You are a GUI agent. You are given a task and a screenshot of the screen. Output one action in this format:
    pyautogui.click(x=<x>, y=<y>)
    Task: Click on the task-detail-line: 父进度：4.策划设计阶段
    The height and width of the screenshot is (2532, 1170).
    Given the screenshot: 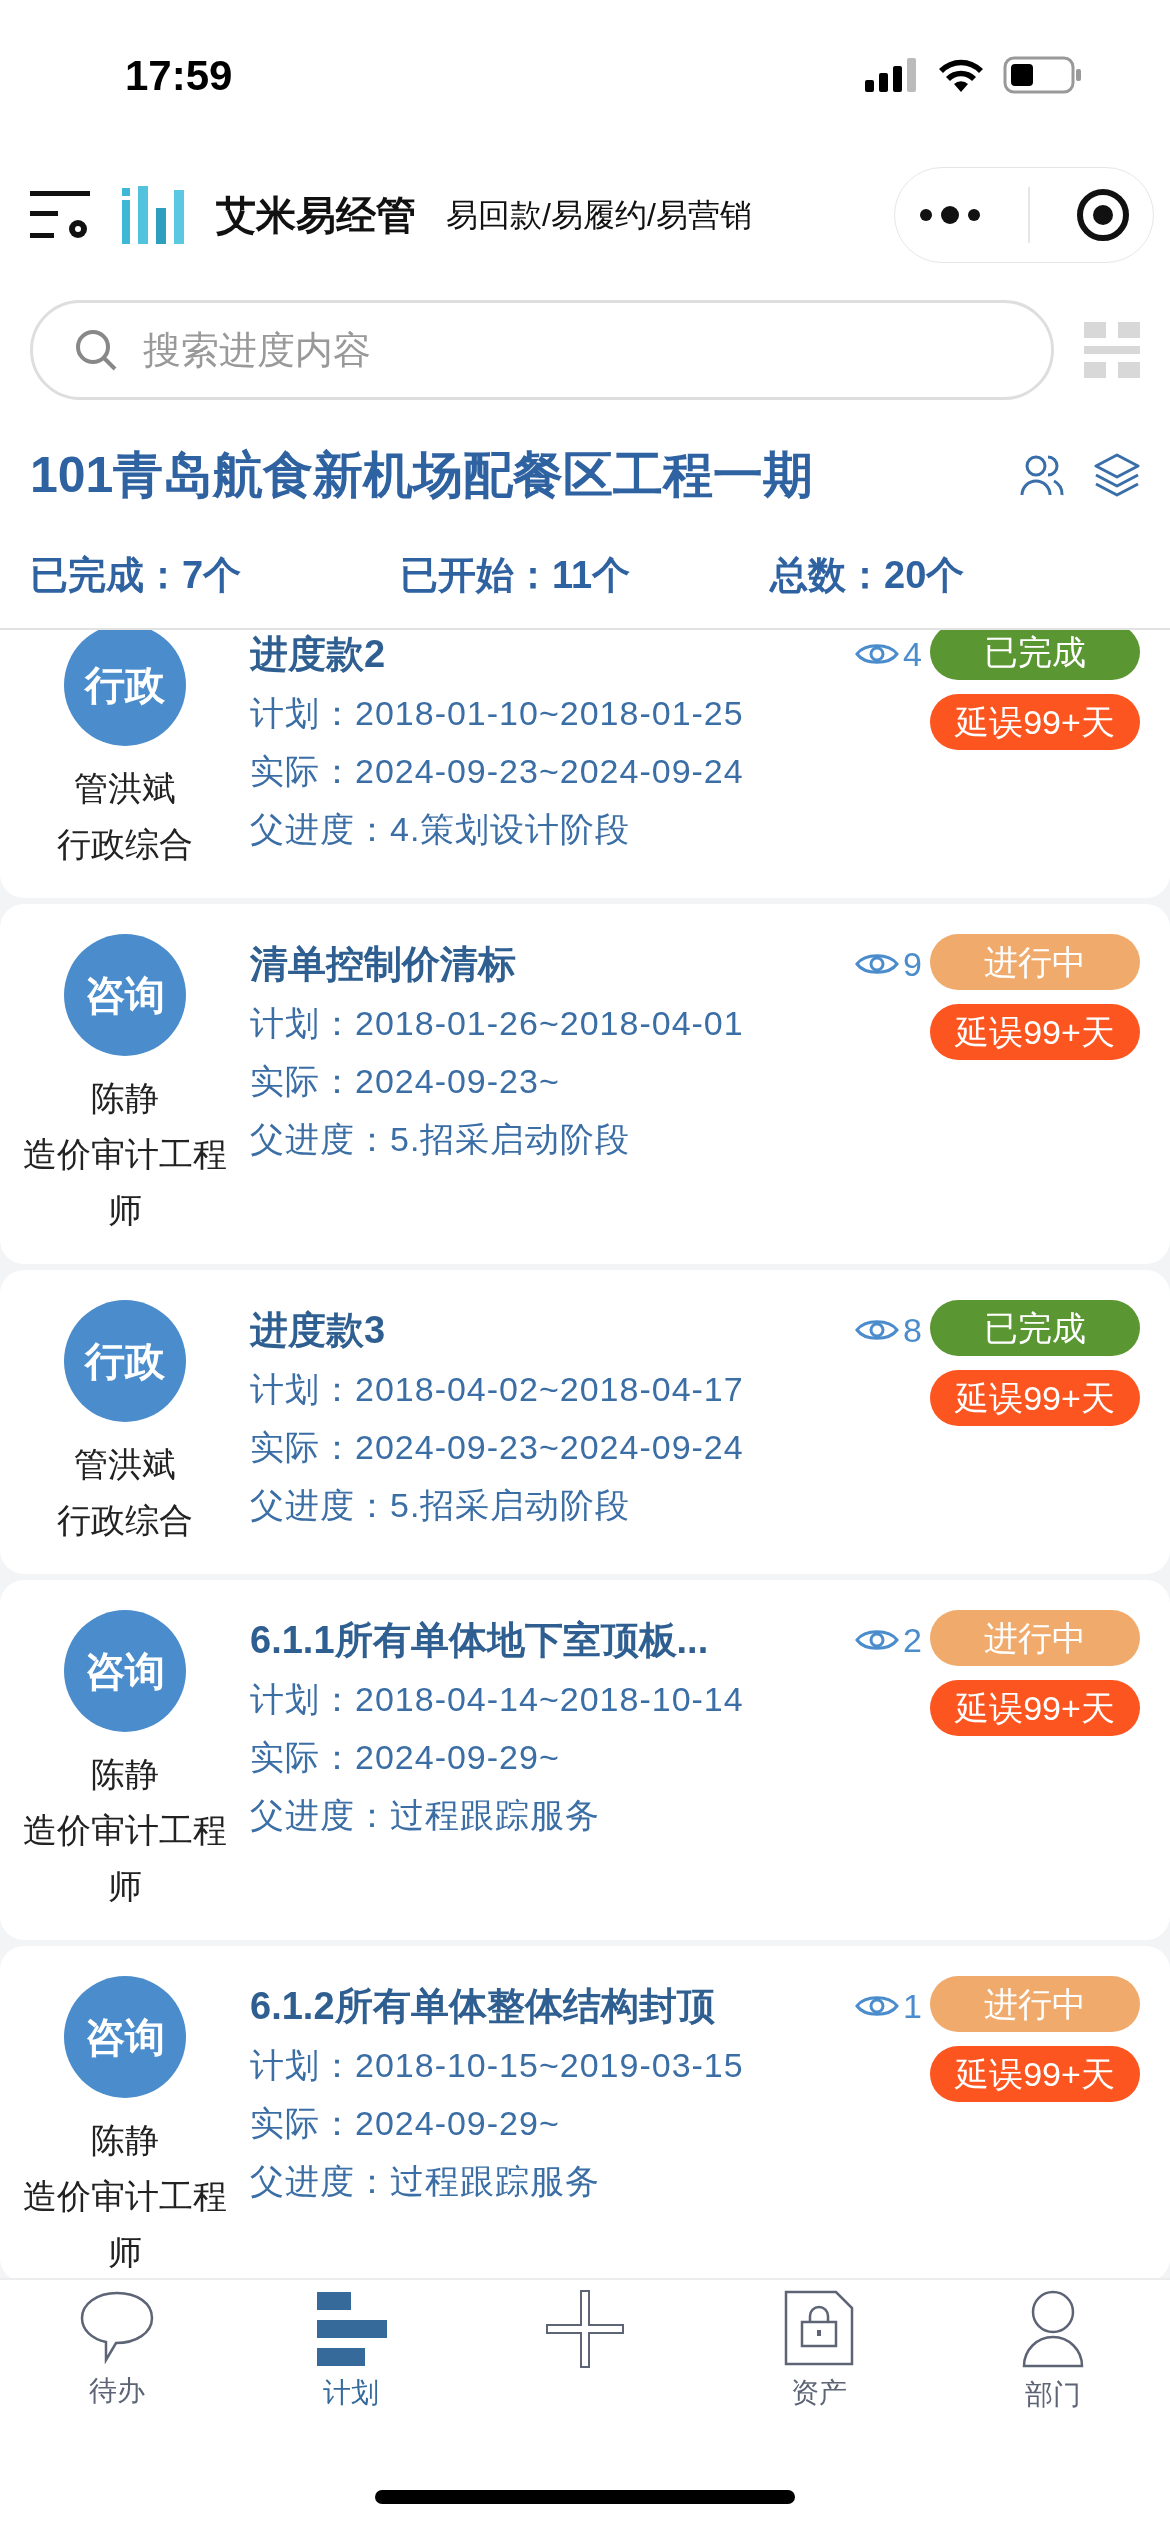 What is the action you would take?
    pyautogui.click(x=441, y=829)
    